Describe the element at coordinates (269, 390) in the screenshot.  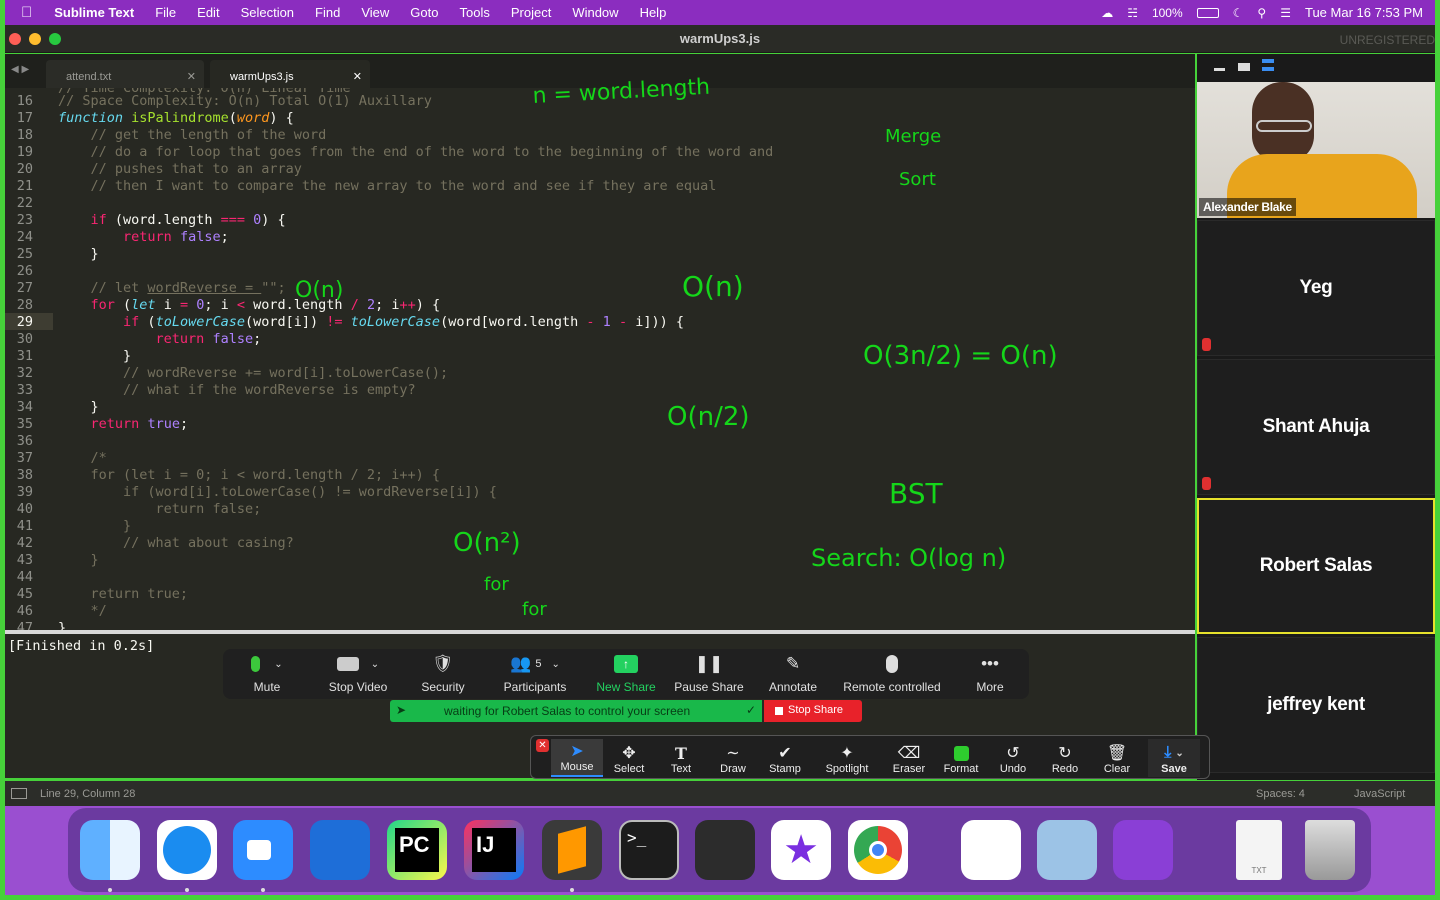
I see `code-line: // what if the wordReverse is empty?` at that location.